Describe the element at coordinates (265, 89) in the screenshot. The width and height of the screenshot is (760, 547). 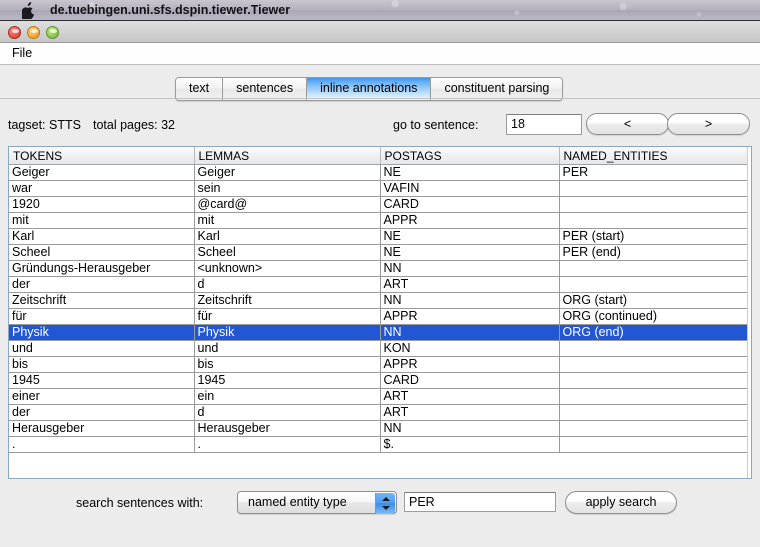
I see `tab-sentences: sentences` at that location.